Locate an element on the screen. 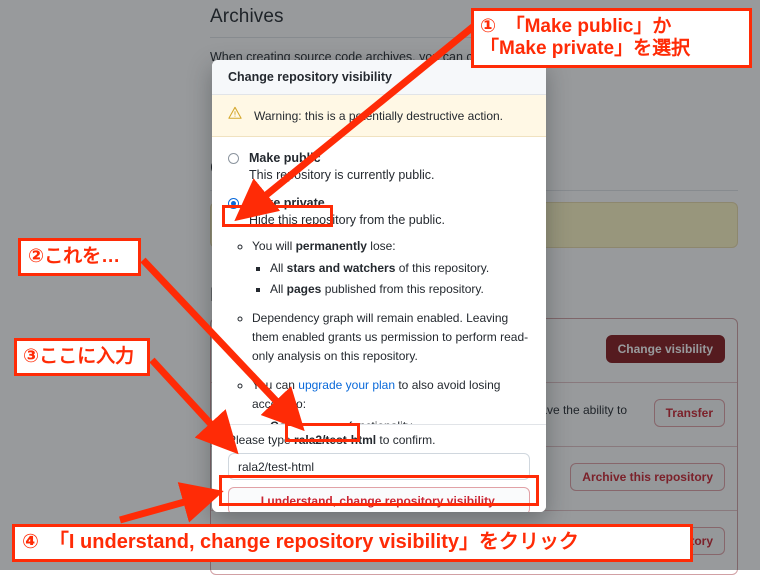  dialog-title: Change repository visibility is located at coordinates (310, 77).